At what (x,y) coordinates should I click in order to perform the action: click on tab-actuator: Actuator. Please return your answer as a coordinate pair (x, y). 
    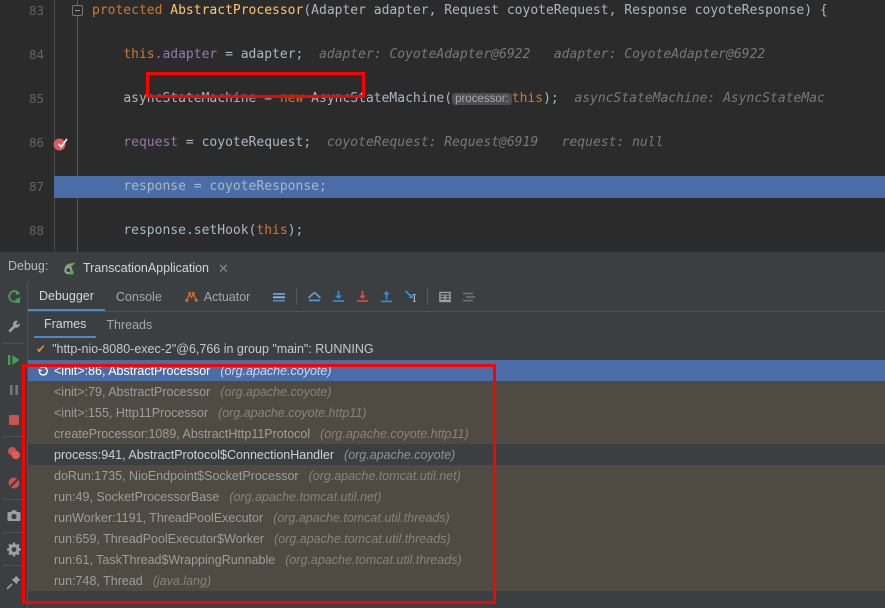
    Looking at the image, I should click on (217, 296).